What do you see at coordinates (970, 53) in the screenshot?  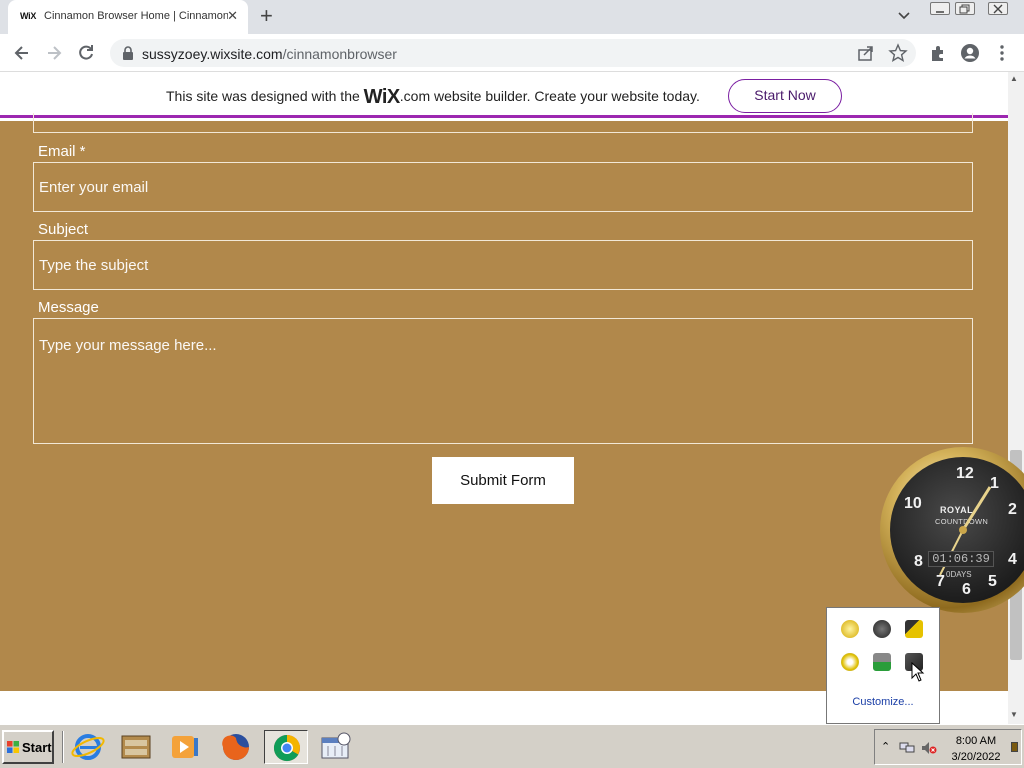 I see `profile-avatar-icon` at bounding box center [970, 53].